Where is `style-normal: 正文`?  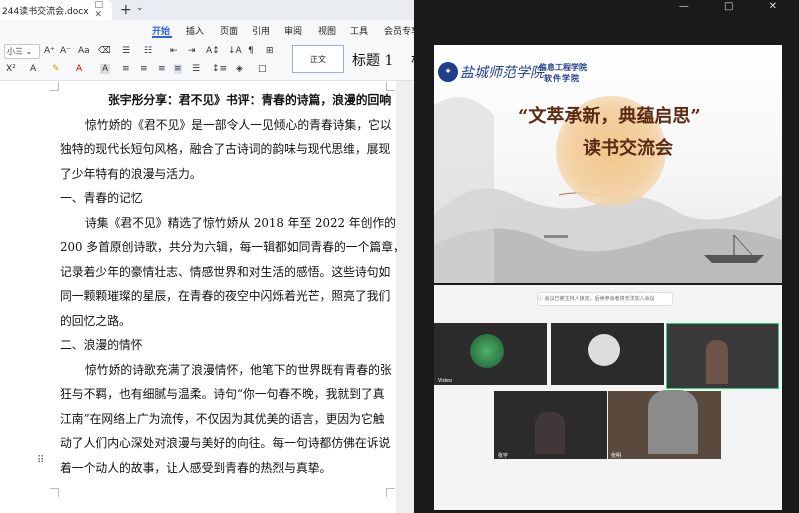 style-normal: 正文 is located at coordinates (318, 59).